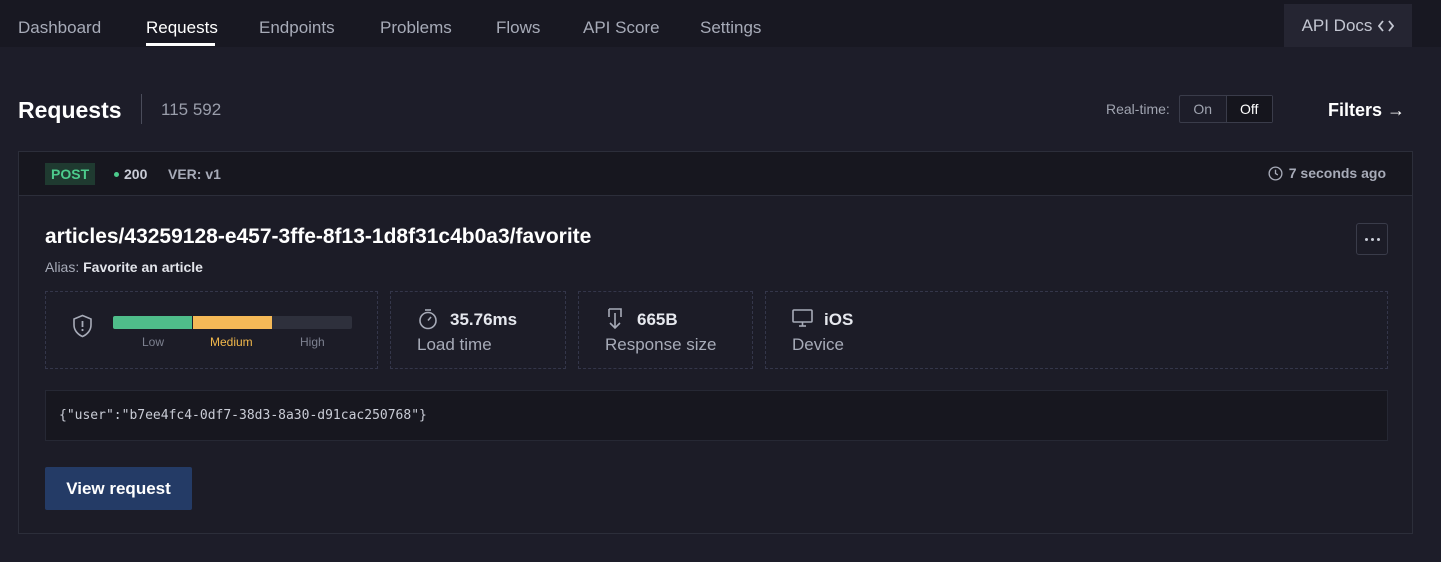 This screenshot has width=1441, height=562. Describe the element at coordinates (1372, 239) in the screenshot. I see `more-options-button` at that location.